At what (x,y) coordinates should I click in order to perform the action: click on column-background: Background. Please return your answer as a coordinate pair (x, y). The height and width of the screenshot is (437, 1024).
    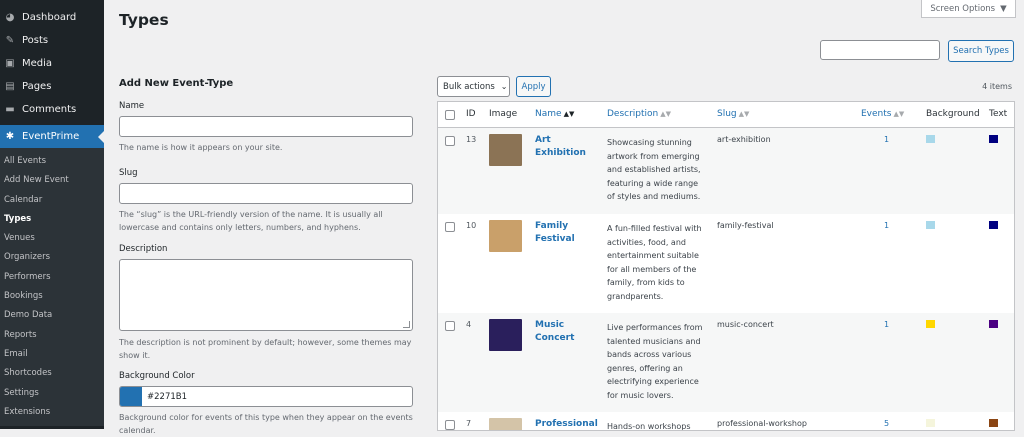
    Looking at the image, I should click on (953, 114).